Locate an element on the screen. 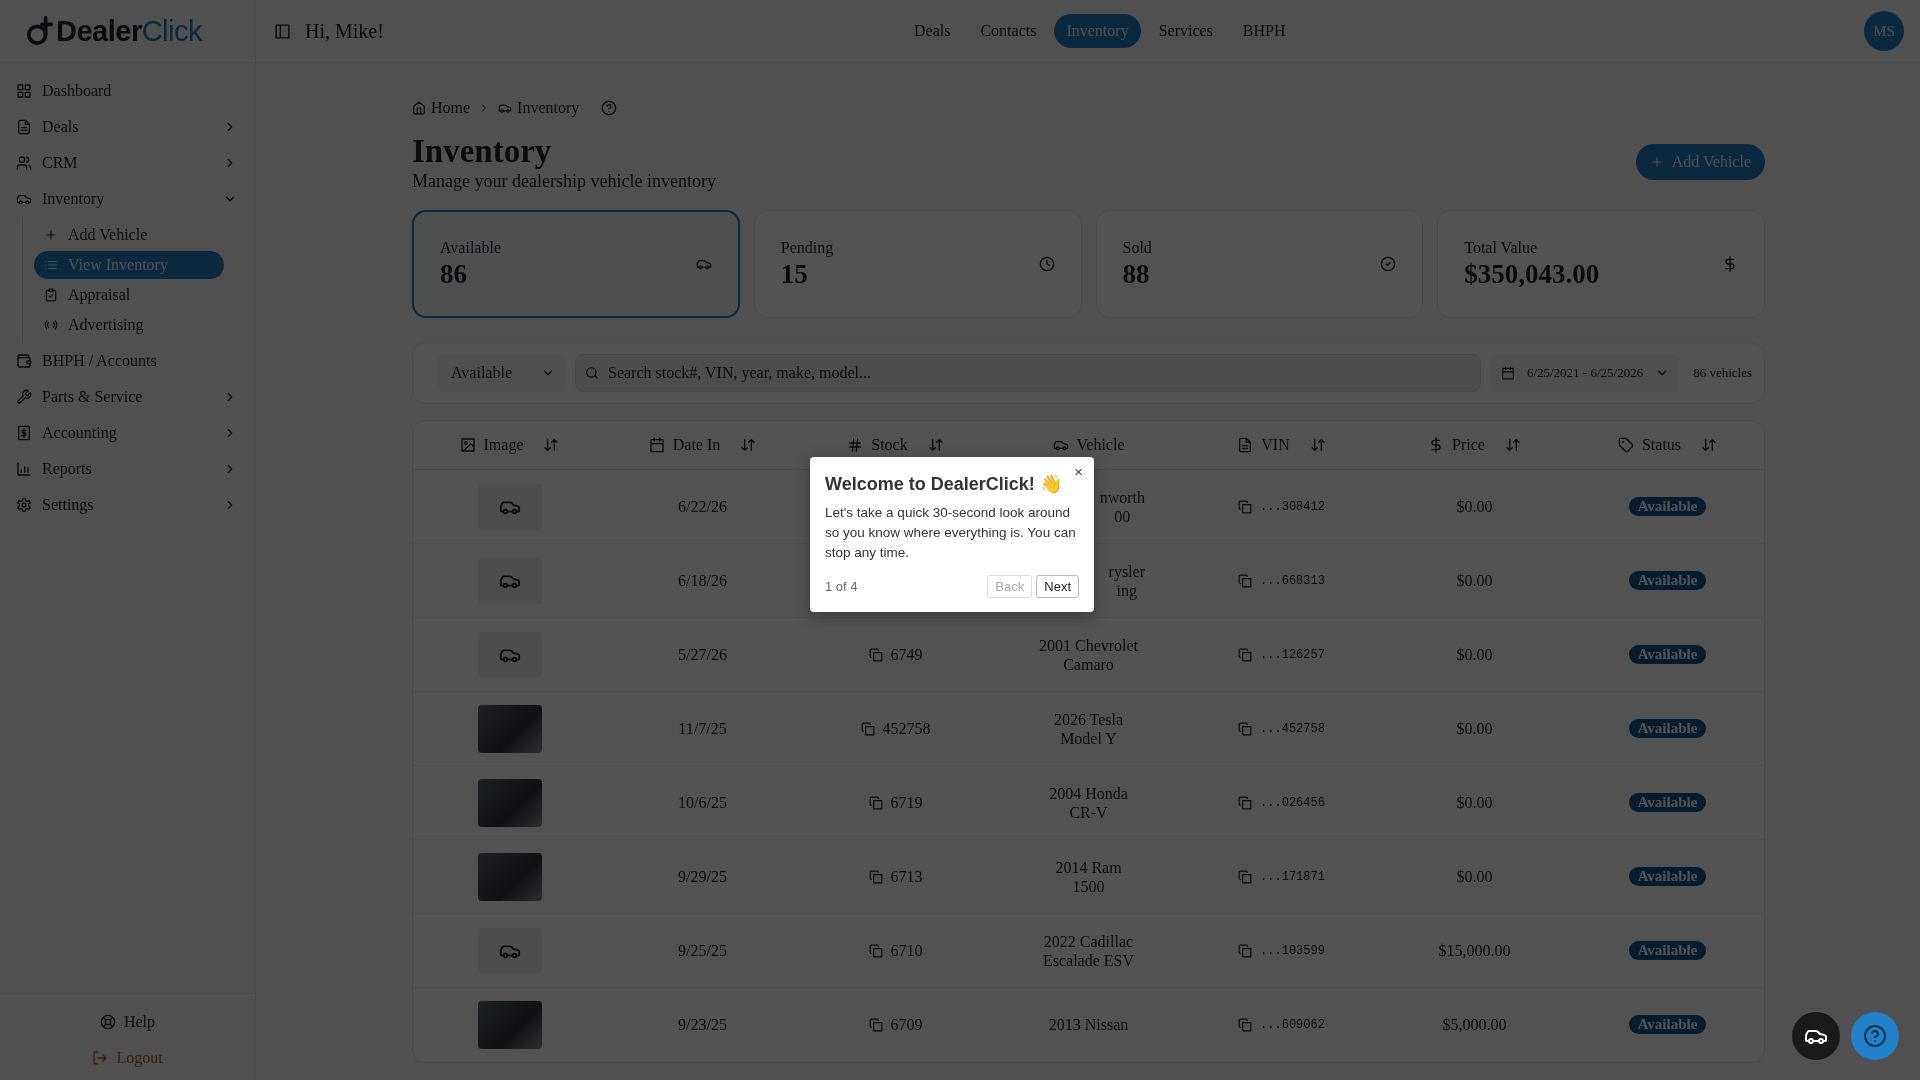  column-header: Date In is located at coordinates (702, 445).